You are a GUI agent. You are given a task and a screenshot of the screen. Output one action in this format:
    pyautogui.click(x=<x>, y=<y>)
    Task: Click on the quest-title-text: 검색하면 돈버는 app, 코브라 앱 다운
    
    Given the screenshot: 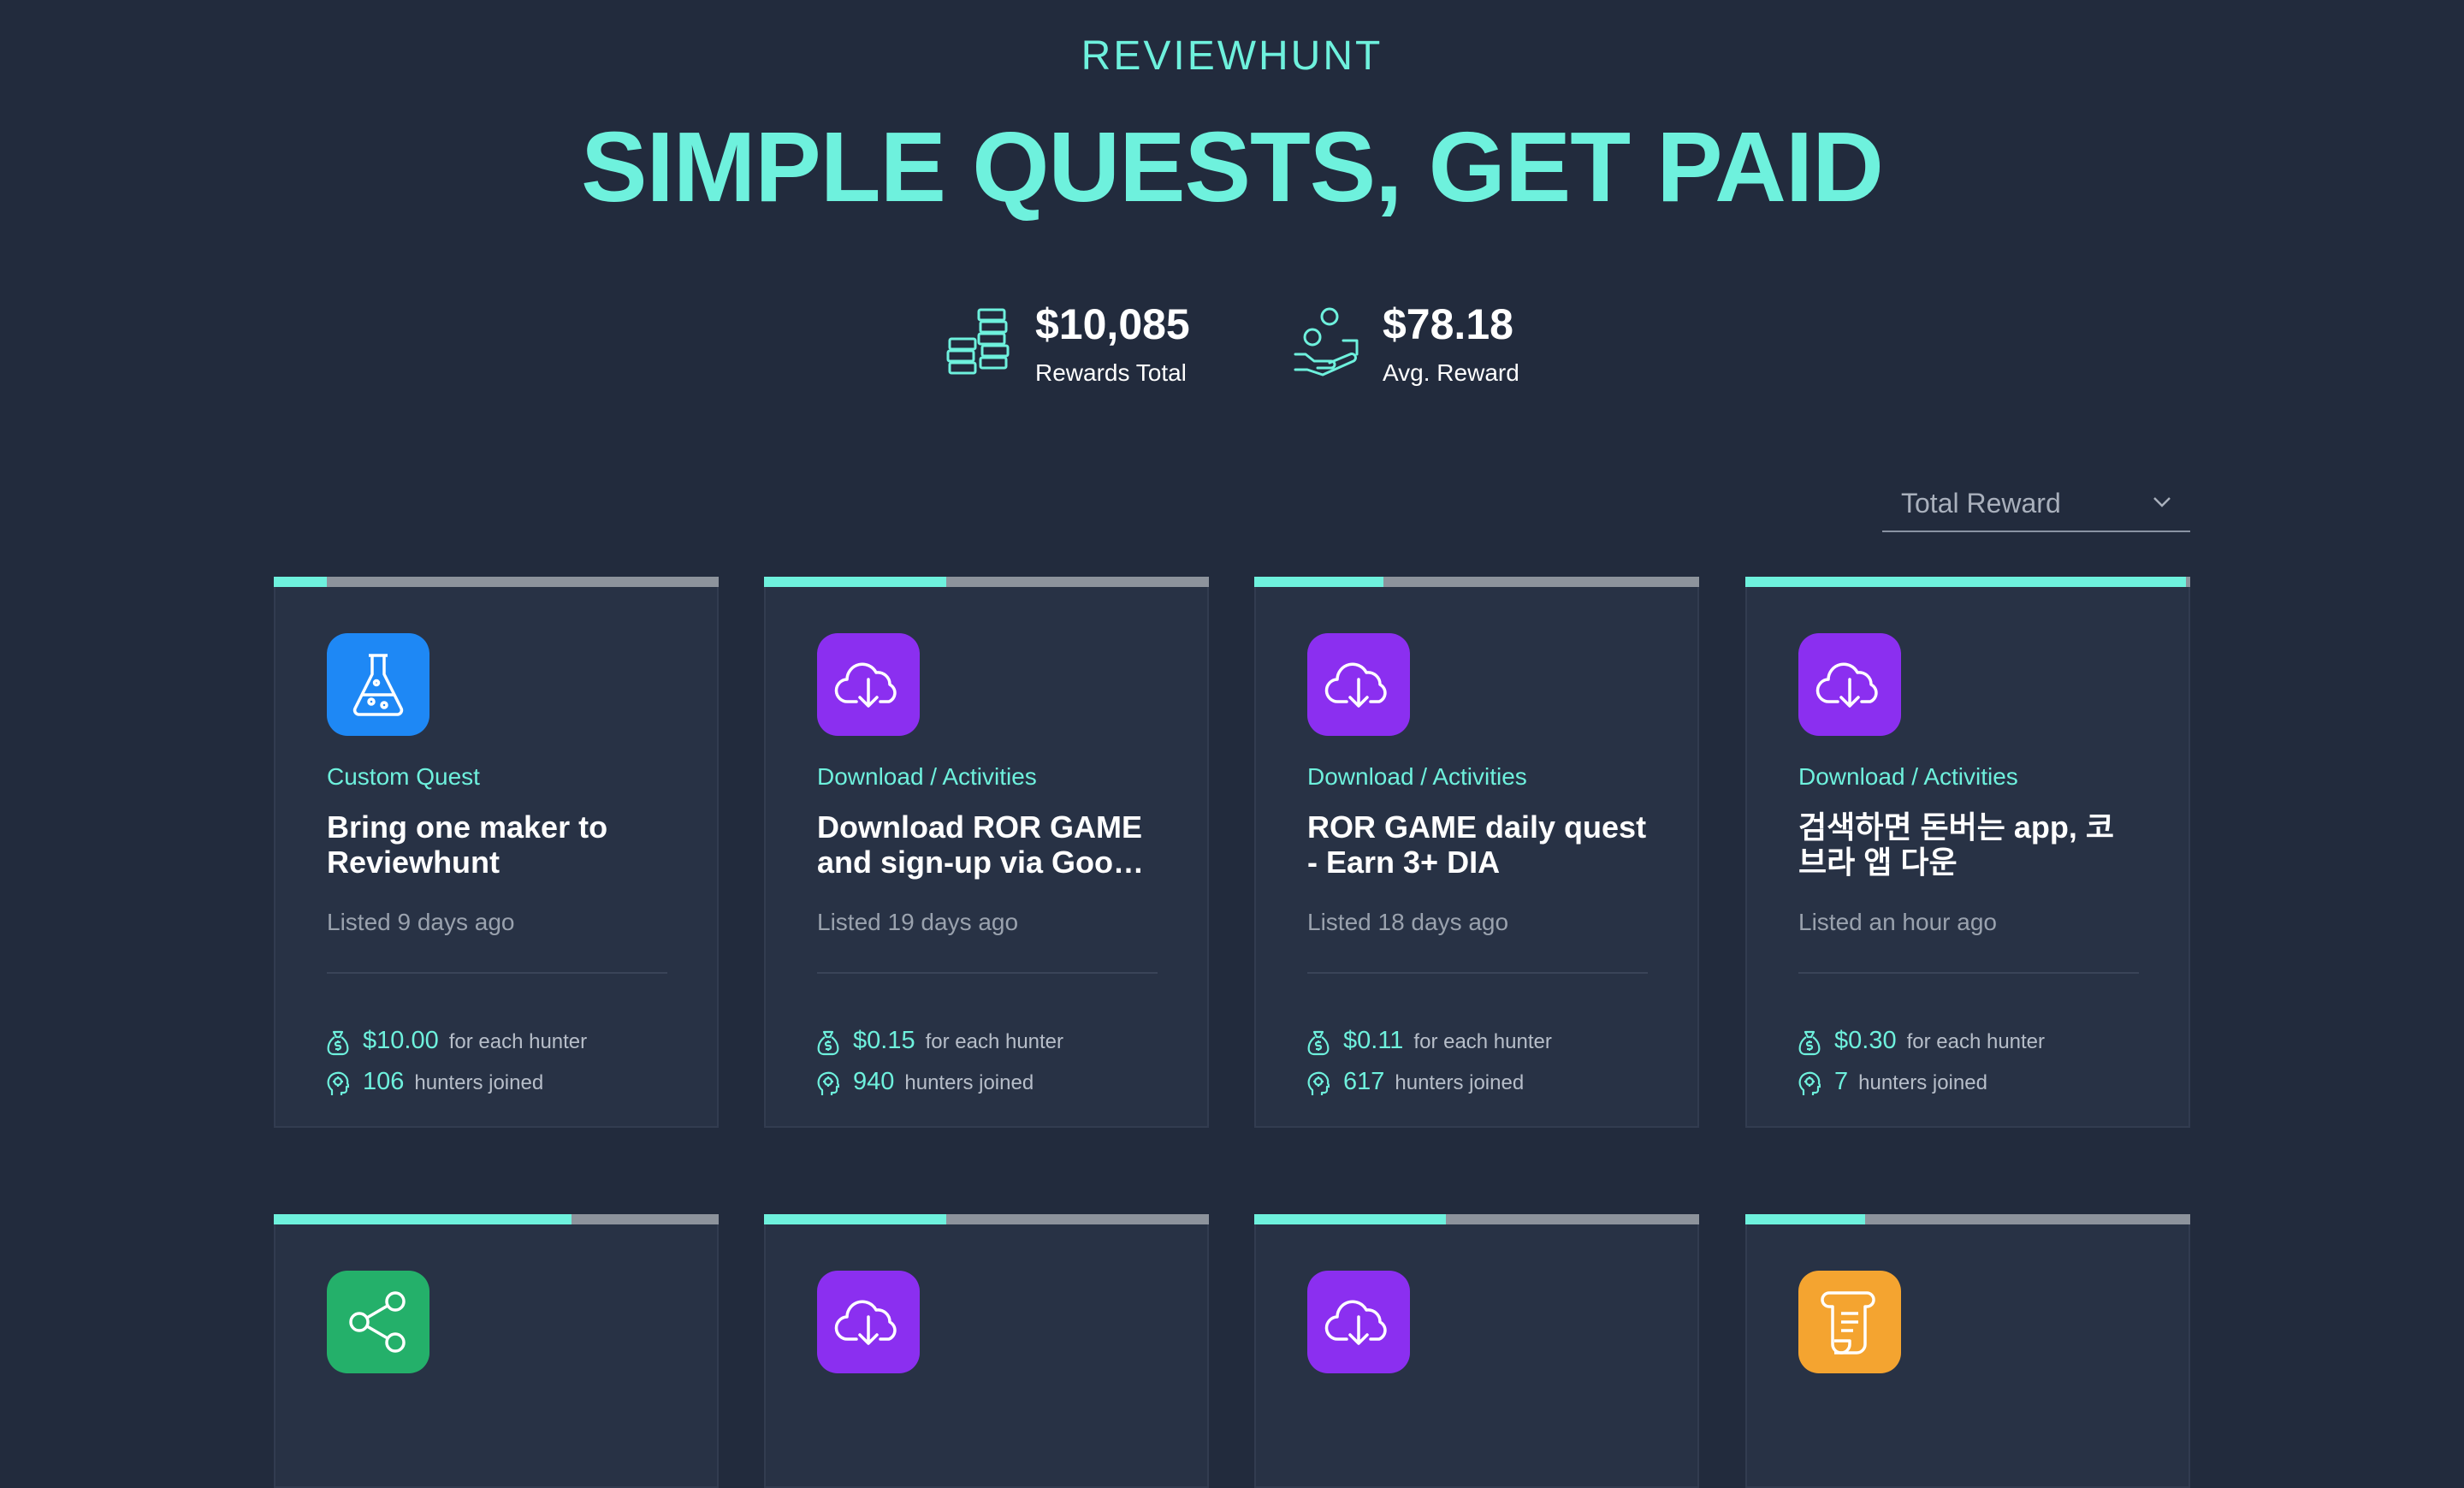 What is the action you would take?
    pyautogui.click(x=1956, y=844)
    